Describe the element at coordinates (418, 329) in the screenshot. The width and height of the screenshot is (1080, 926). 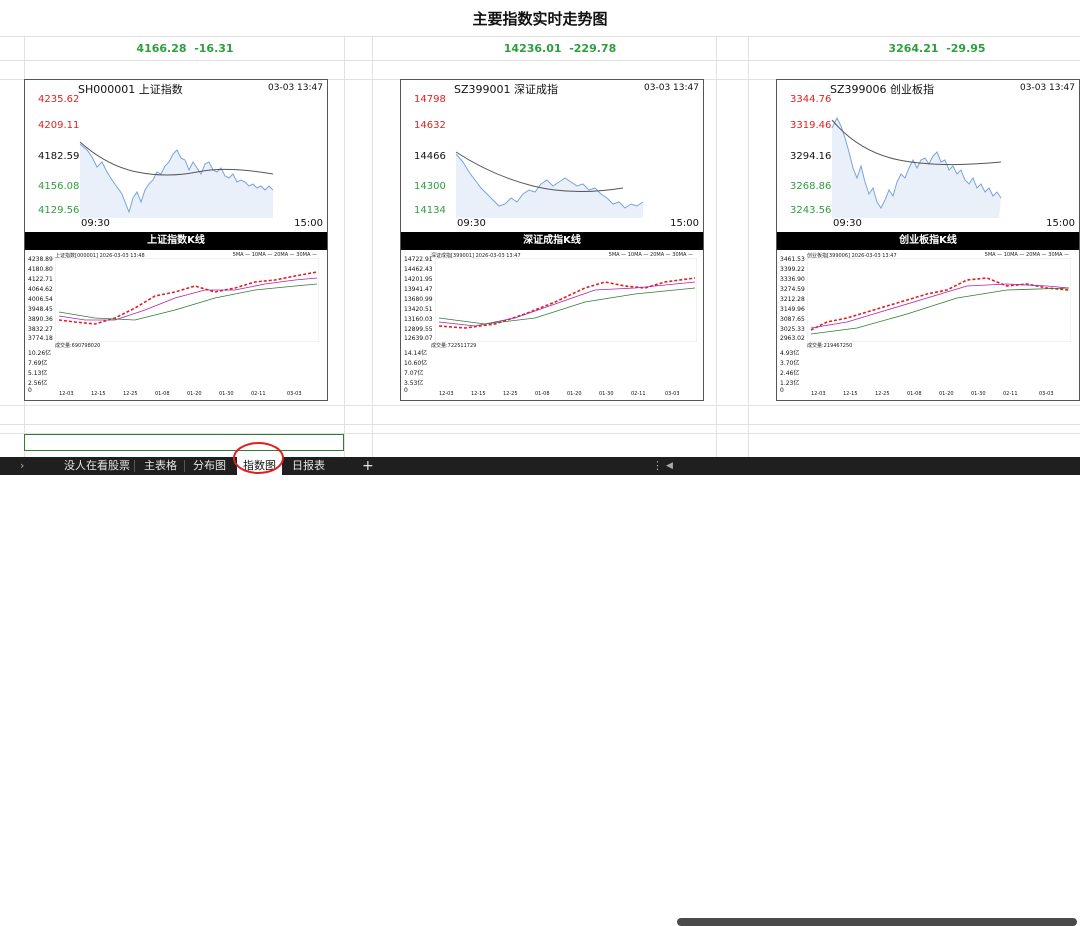
I see `kline-y-label: 12899.55` at that location.